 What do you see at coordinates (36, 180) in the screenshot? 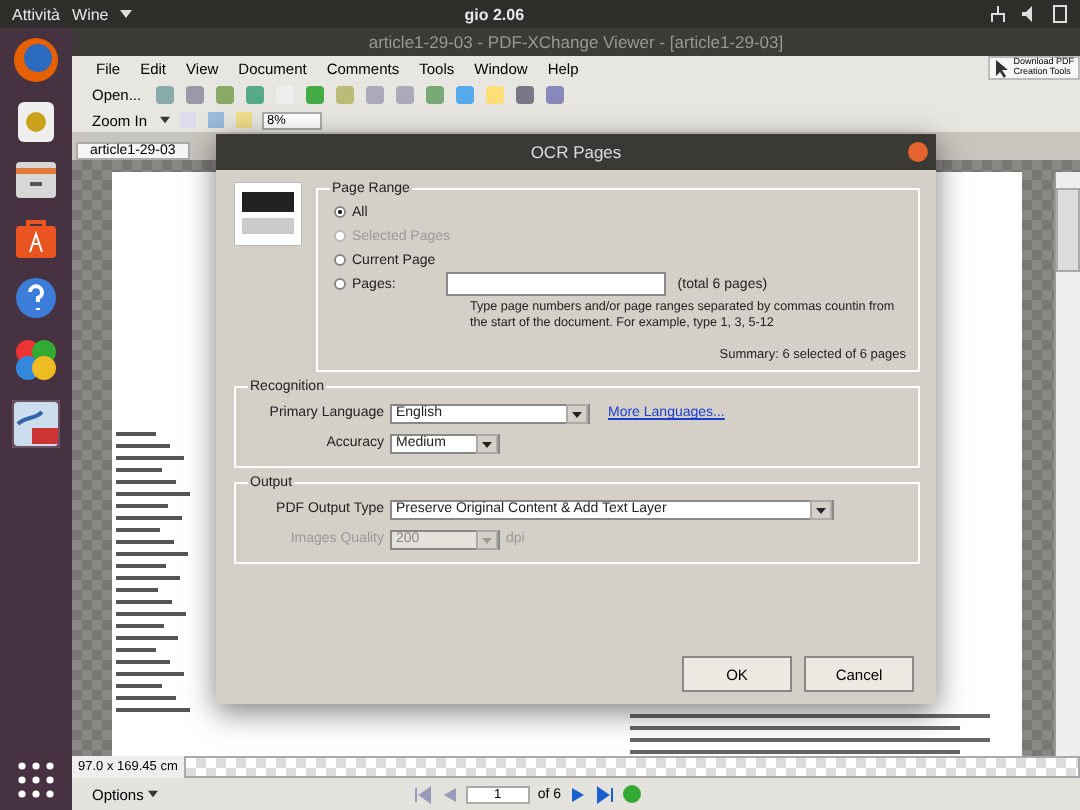
I see `files-icon` at bounding box center [36, 180].